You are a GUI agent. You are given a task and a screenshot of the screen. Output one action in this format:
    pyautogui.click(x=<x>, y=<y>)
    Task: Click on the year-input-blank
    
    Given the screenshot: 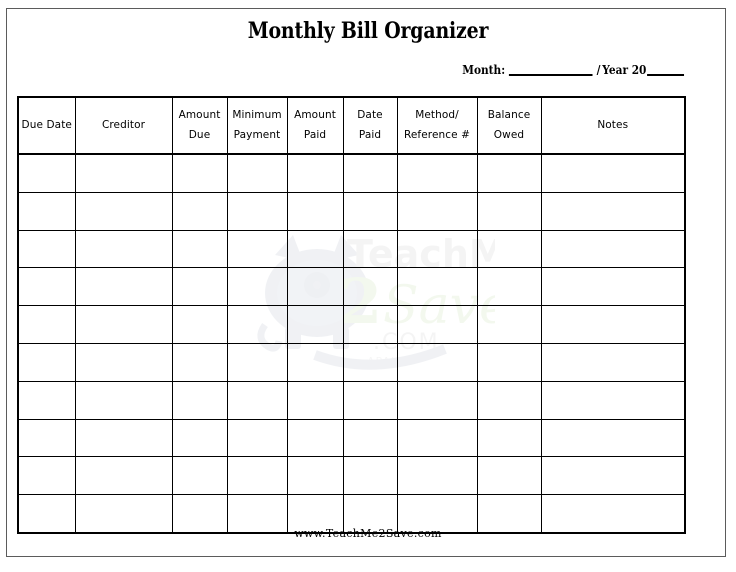 What is the action you would take?
    pyautogui.click(x=665, y=75)
    